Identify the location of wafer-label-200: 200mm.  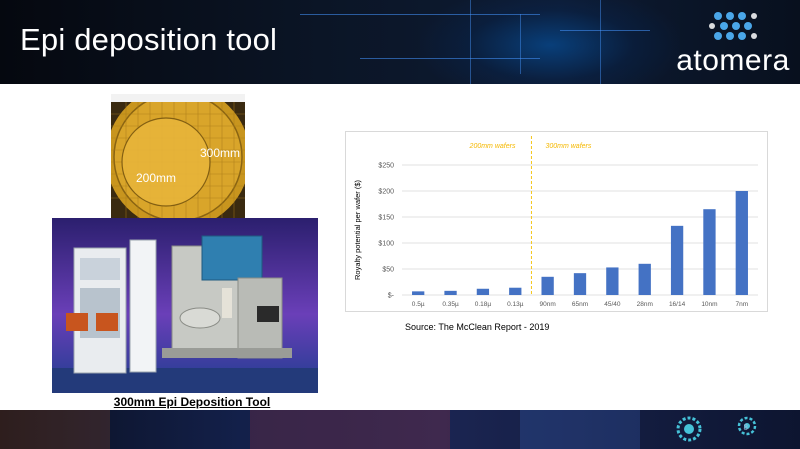
(156, 178).